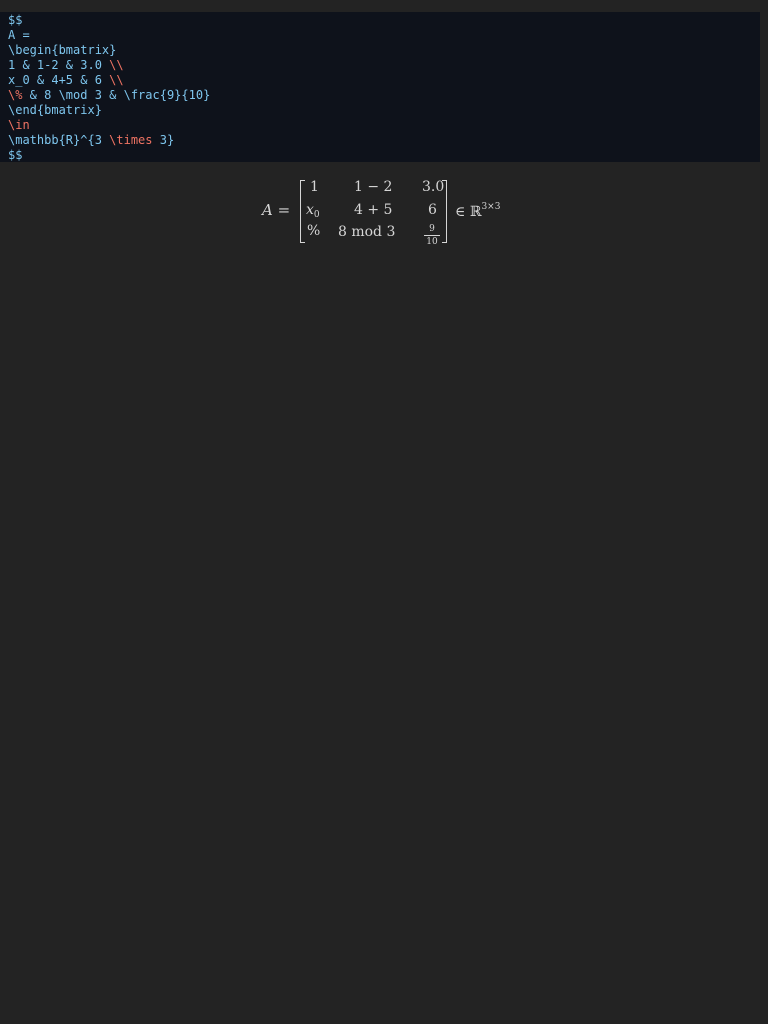 The height and width of the screenshot is (1024, 768). Describe the element at coordinates (19, 125) in the screenshot. I see `code-token-command: \in` at that location.